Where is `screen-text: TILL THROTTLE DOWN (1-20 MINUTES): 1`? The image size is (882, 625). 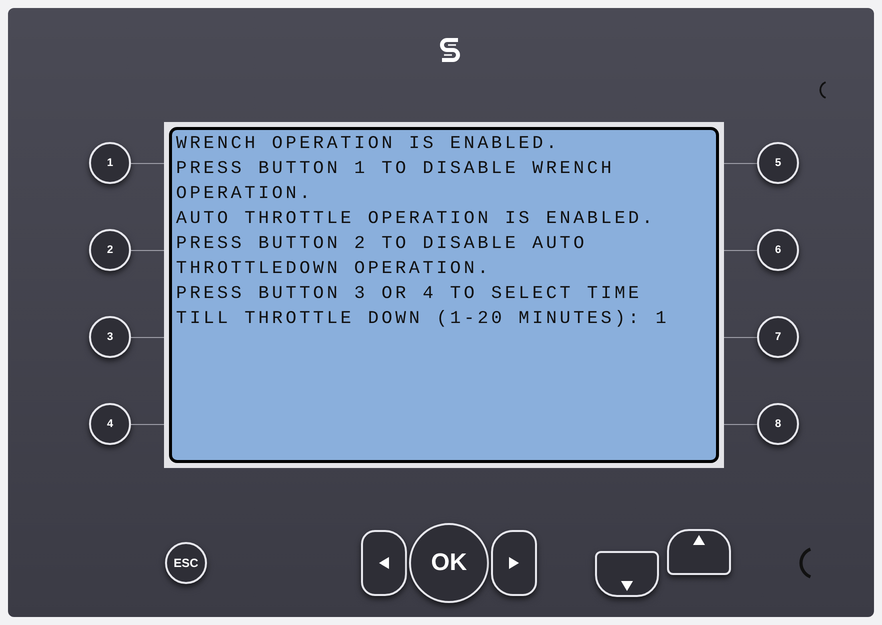
screen-text: TILL THROTTLE DOWN (1-20 MINUTES): 1 is located at coordinates (423, 319).